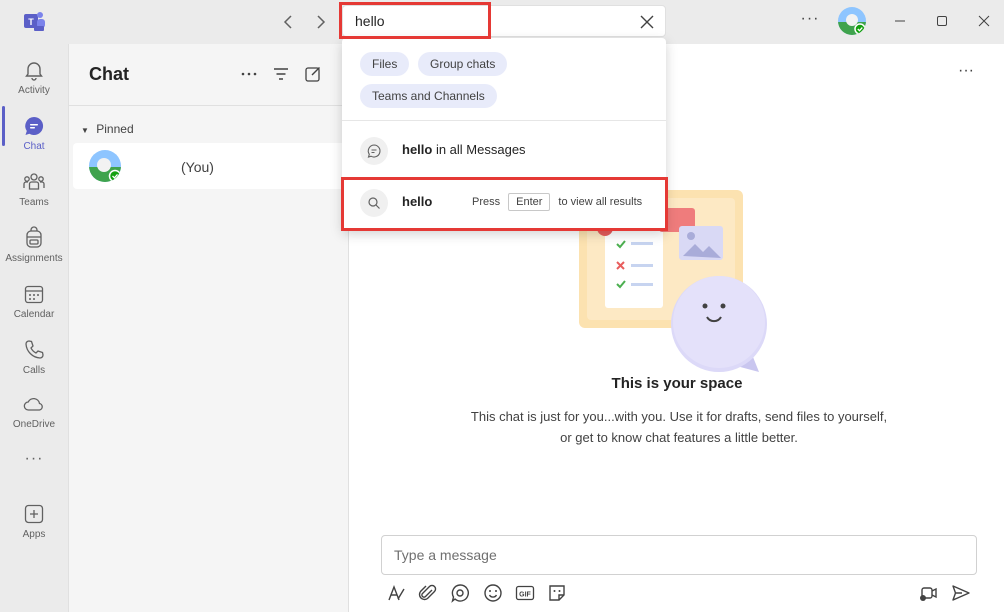 This screenshot has height=612, width=1004. I want to click on search-query-text: hello, so click(417, 201).